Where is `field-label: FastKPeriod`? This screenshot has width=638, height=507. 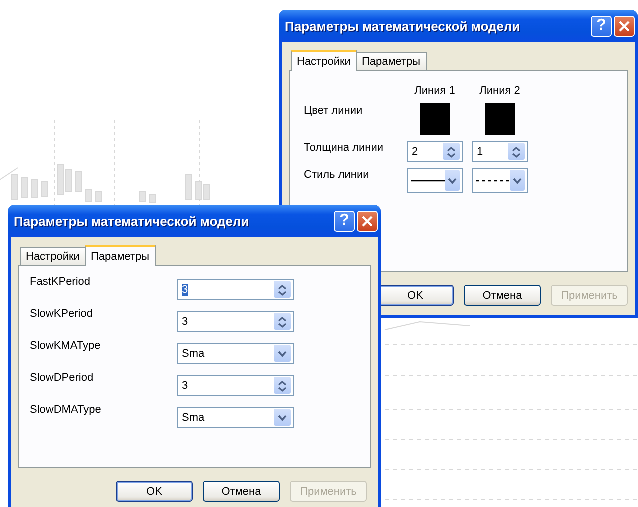
field-label: FastKPeriod is located at coordinates (61, 283).